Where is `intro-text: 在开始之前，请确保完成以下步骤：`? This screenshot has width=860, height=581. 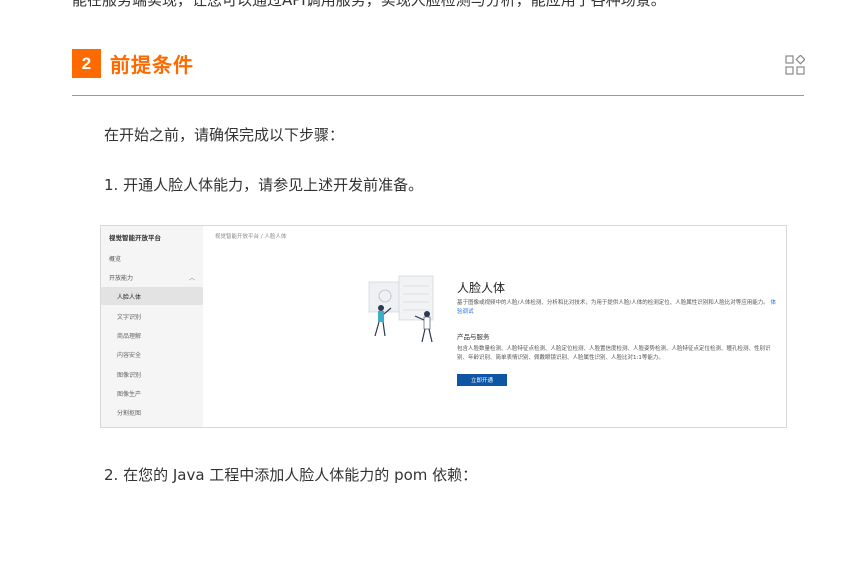
intro-text: 在开始之前，请确保完成以下步骤： is located at coordinates (224, 135).